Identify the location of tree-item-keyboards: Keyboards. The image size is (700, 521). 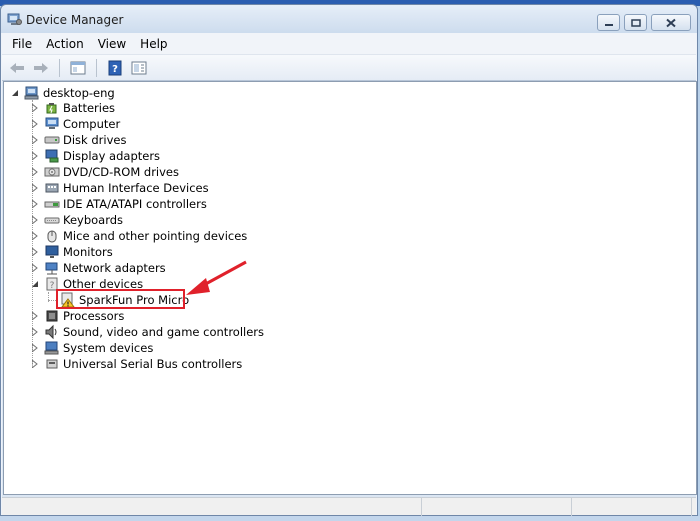
(76, 220).